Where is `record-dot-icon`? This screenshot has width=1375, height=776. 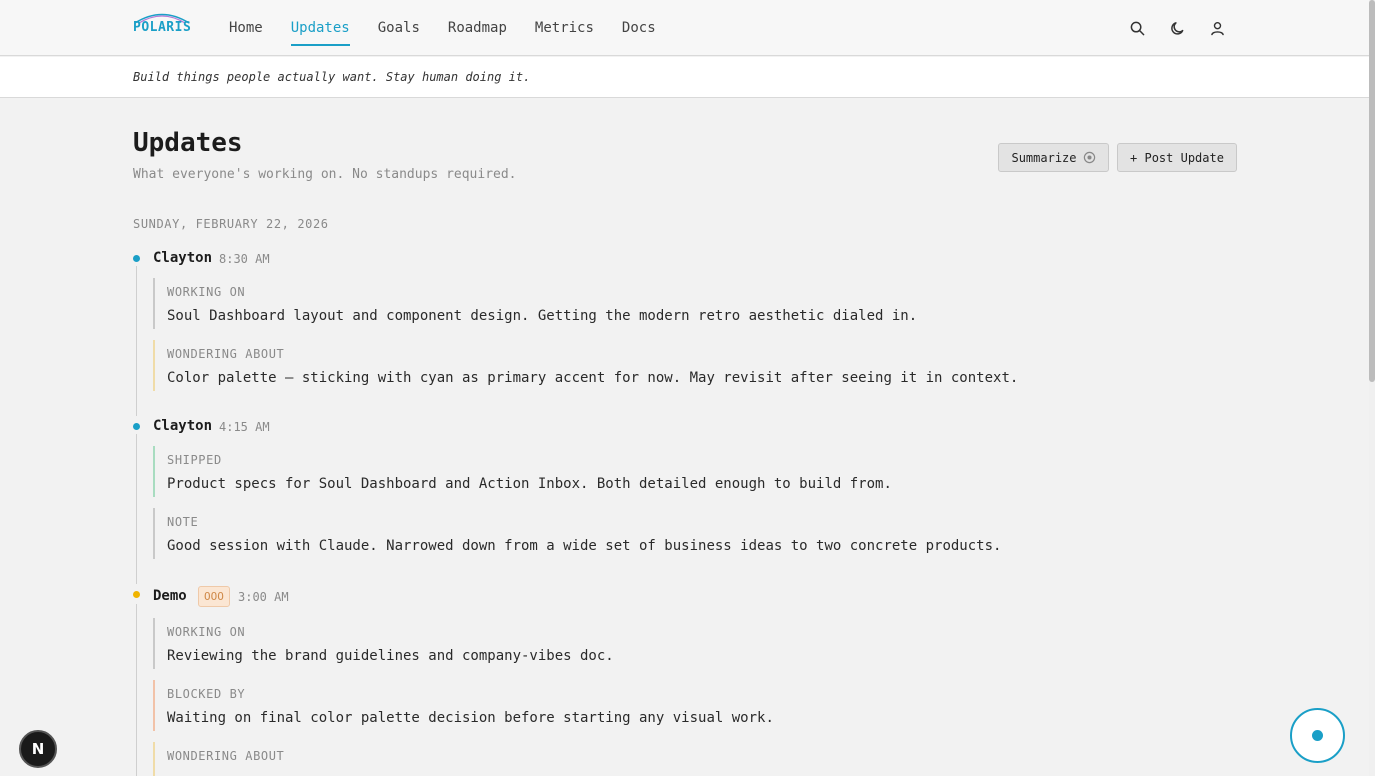 record-dot-icon is located at coordinates (1317, 735).